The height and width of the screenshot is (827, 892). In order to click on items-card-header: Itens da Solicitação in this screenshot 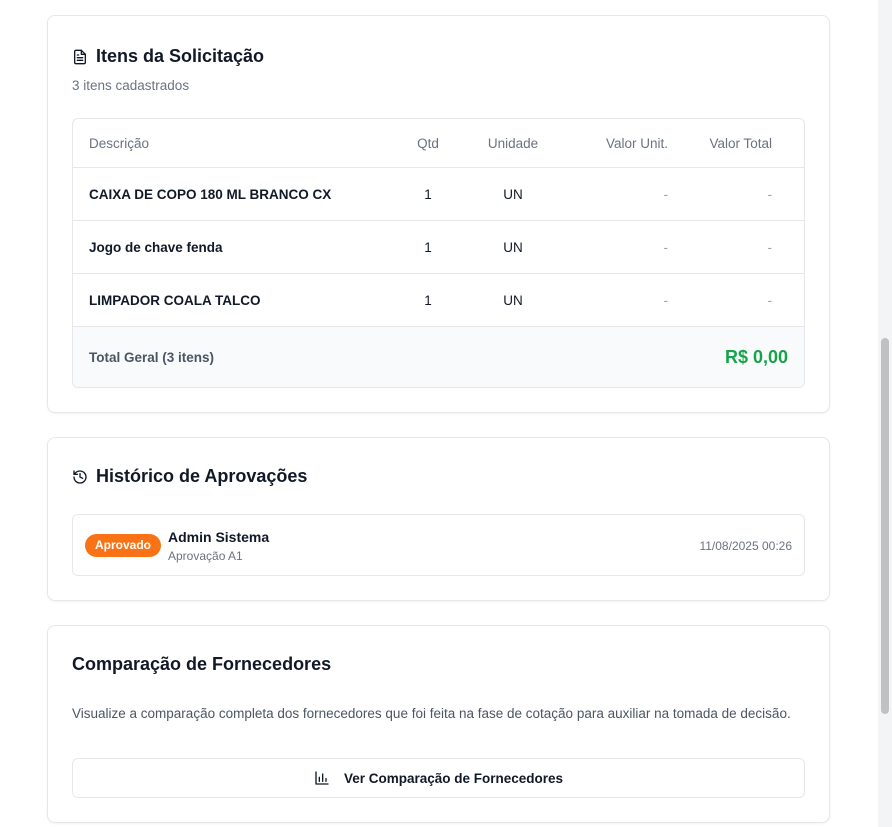, I will do `click(168, 56)`.